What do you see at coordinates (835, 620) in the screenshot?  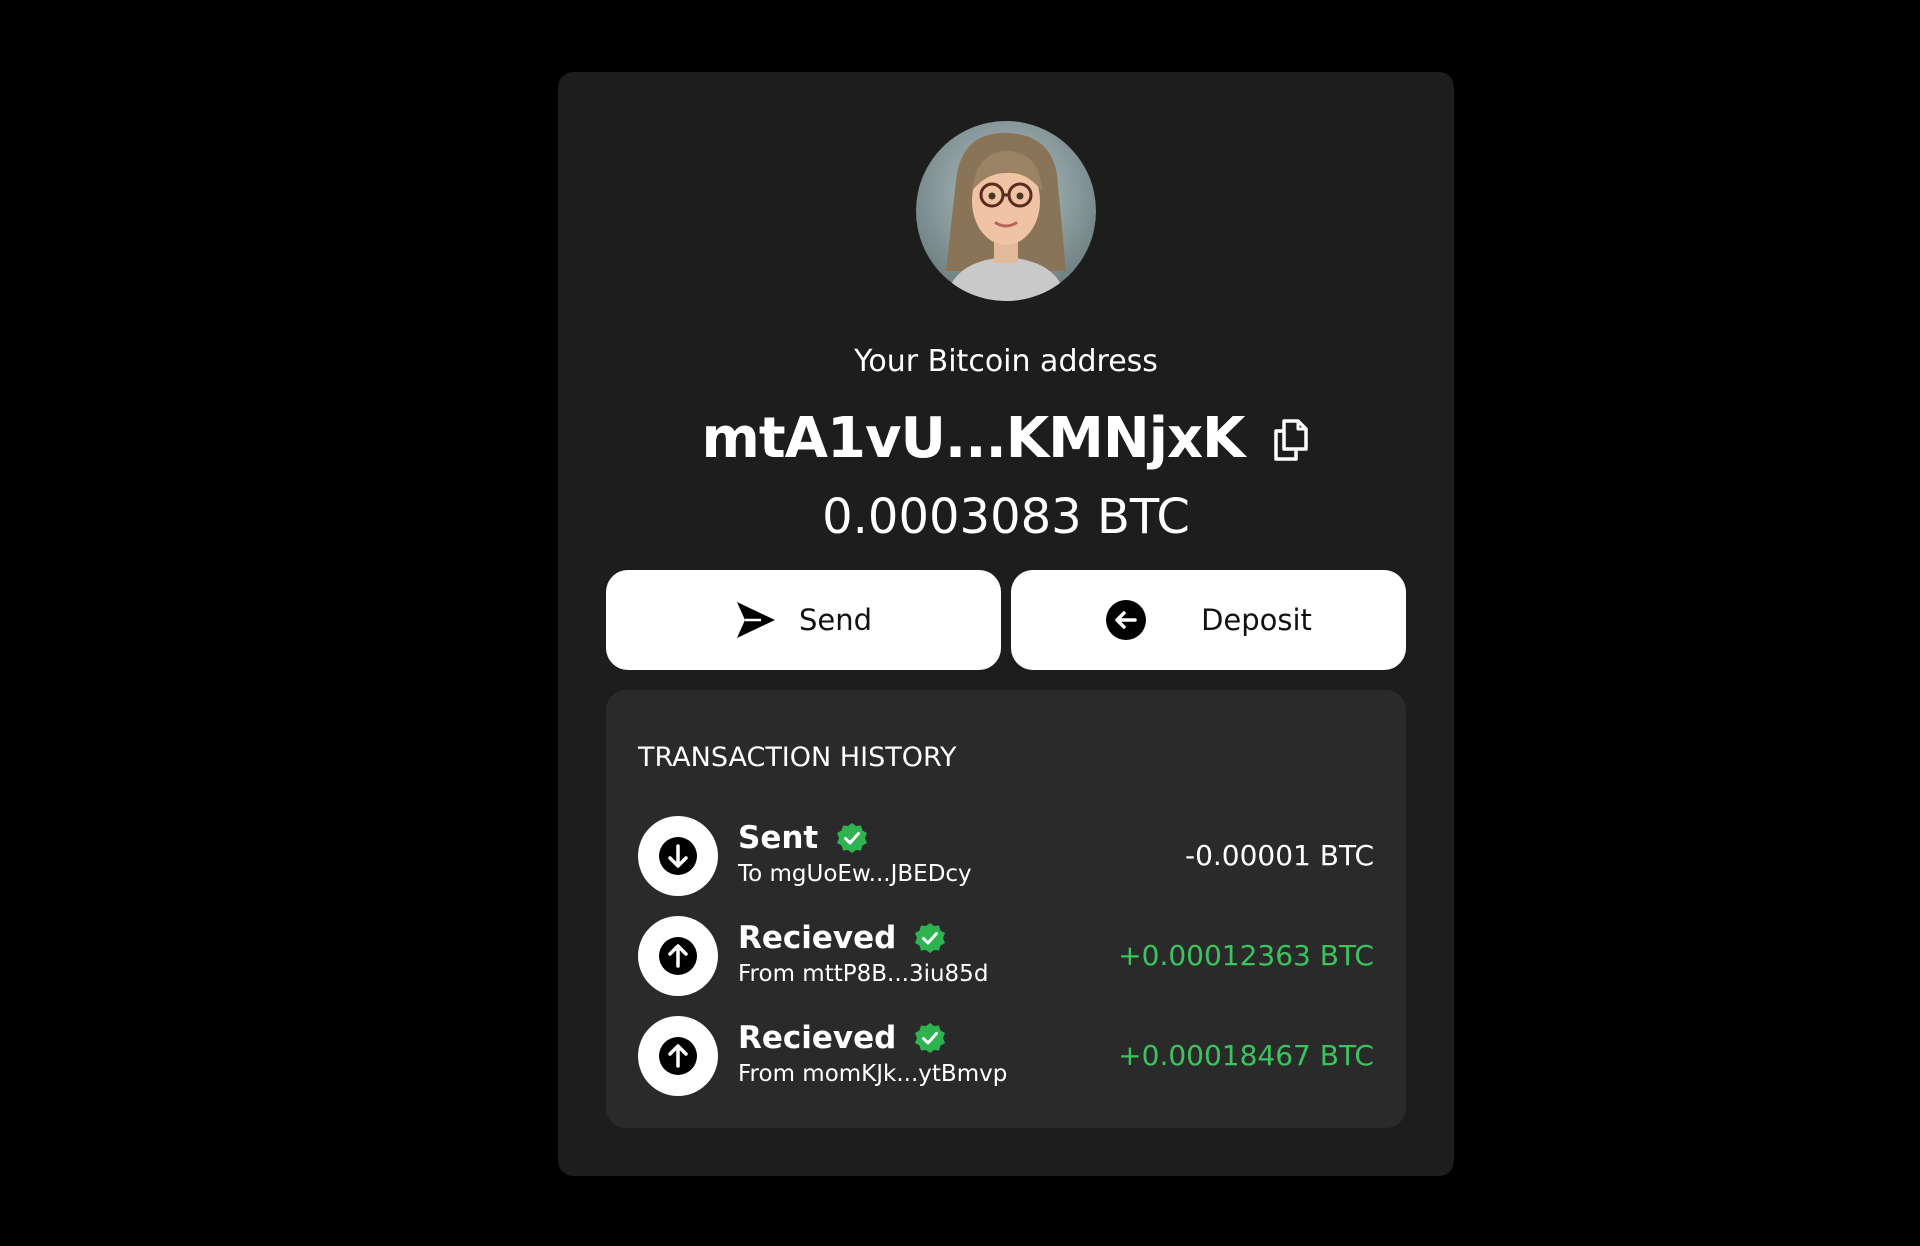 I see `send-label: Send` at bounding box center [835, 620].